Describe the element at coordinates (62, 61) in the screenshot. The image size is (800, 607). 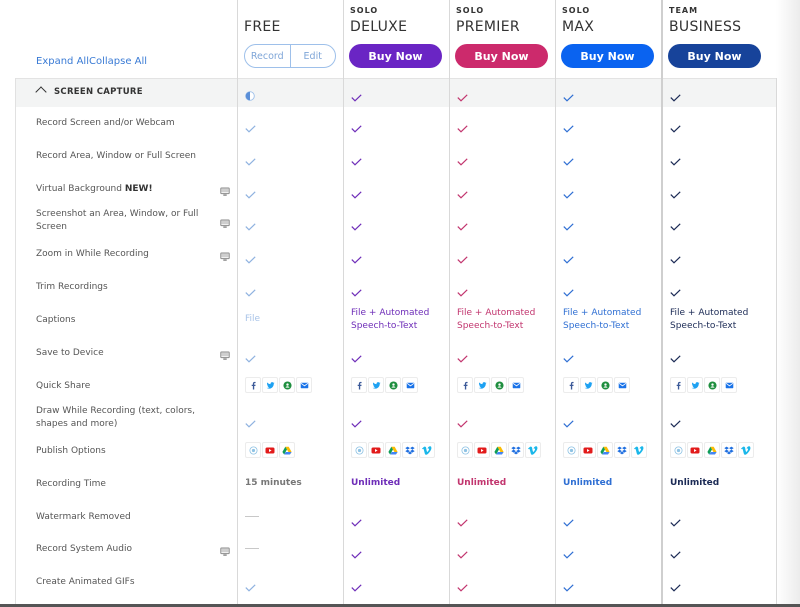
I see `expand-all-link: Expand All` at that location.